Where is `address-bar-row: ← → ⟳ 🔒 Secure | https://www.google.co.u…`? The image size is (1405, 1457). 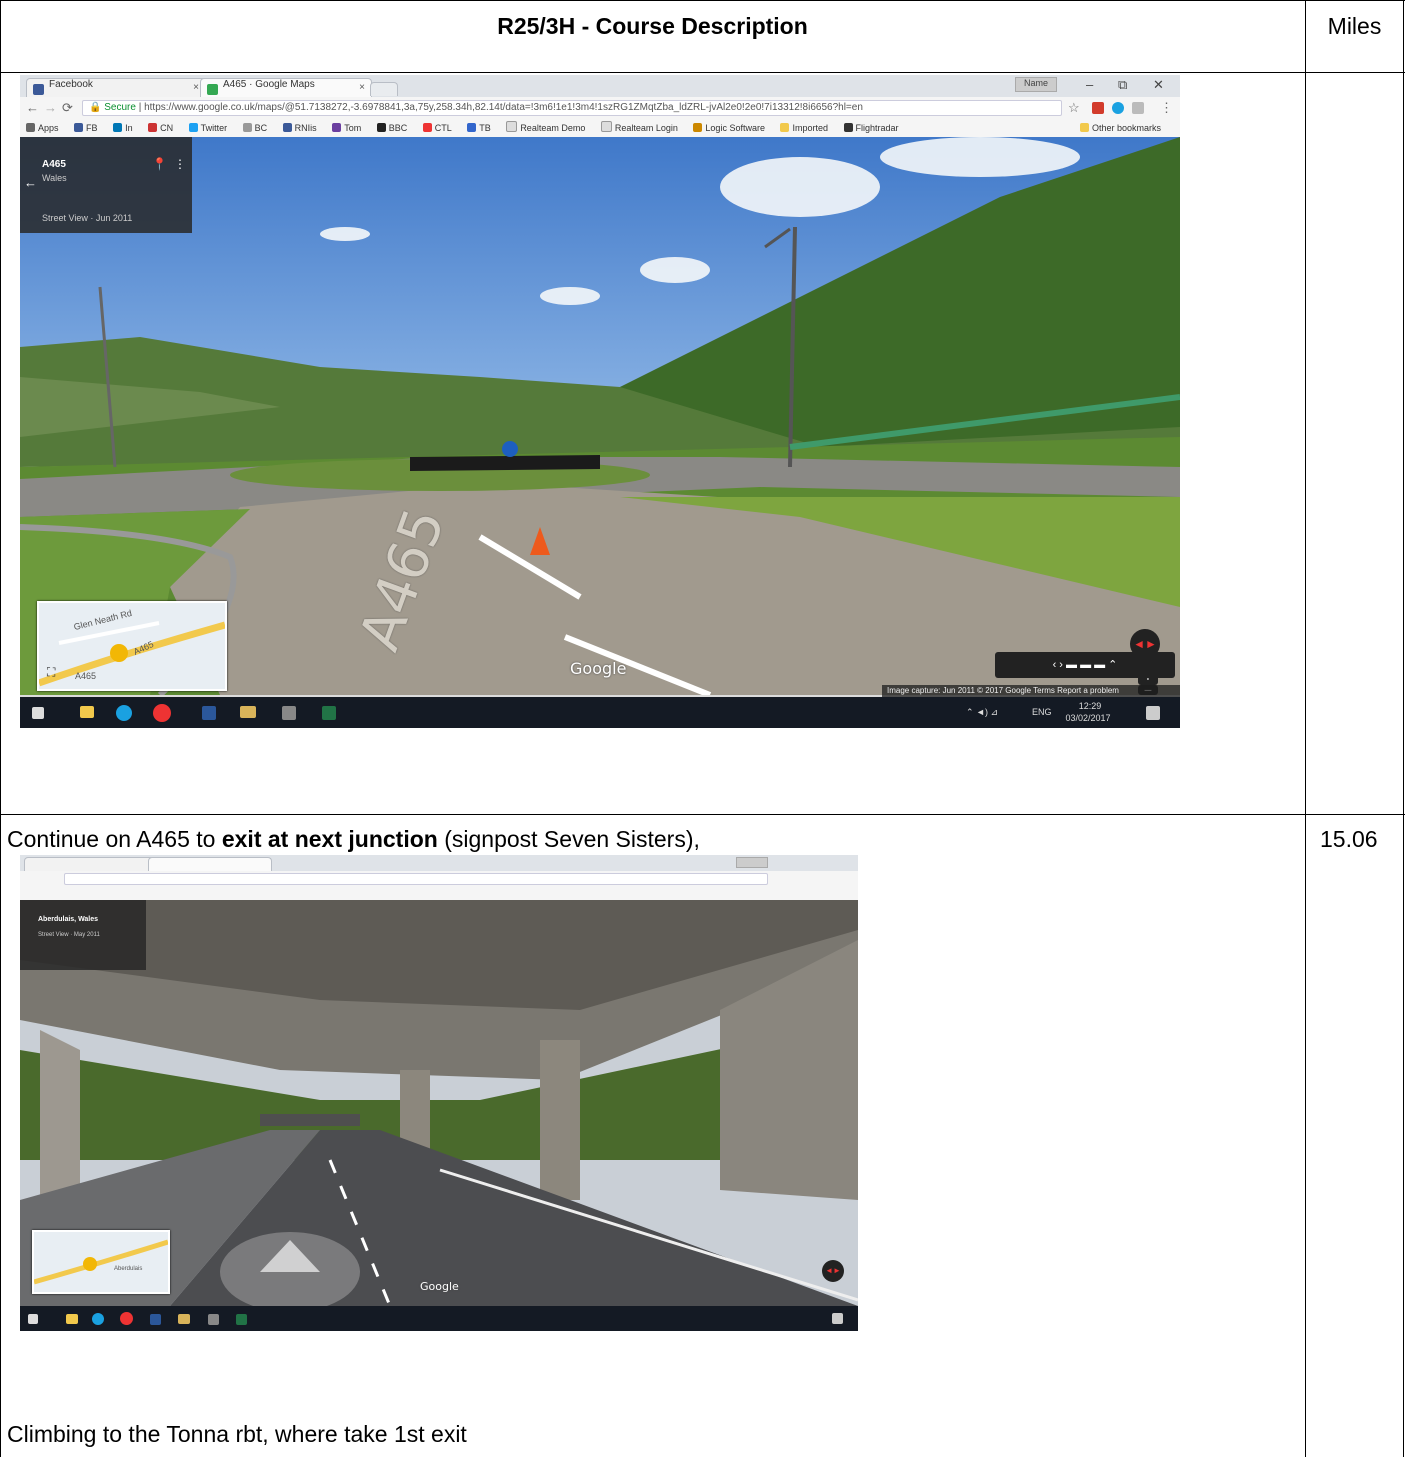 address-bar-row: ← → ⟳ 🔒 Secure | https://www.google.co.u… is located at coordinates (600, 108).